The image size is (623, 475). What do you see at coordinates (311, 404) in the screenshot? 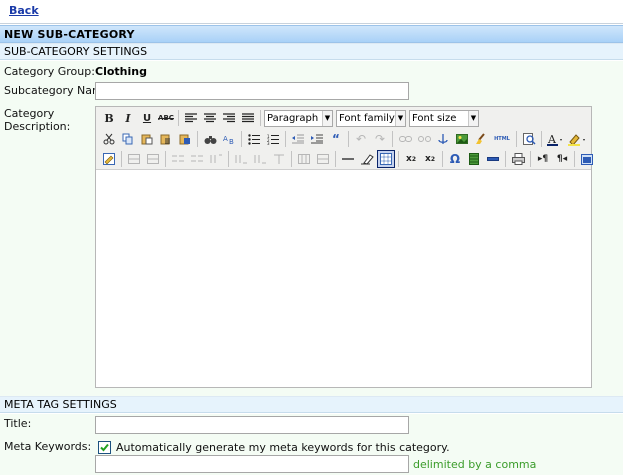
I see `meta-tag-settings-header: META TAG SETTINGS` at bounding box center [311, 404].